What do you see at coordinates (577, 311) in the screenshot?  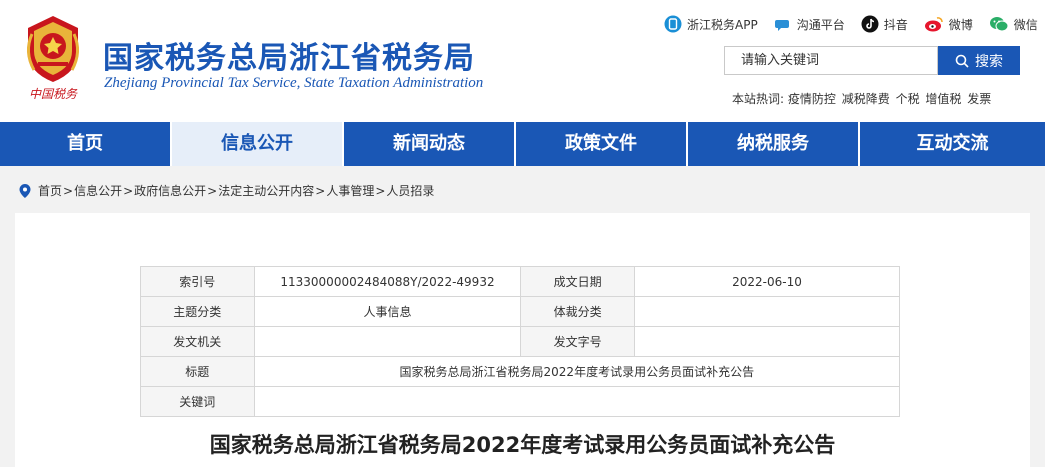 I see `genre-label: 体裁分类` at bounding box center [577, 311].